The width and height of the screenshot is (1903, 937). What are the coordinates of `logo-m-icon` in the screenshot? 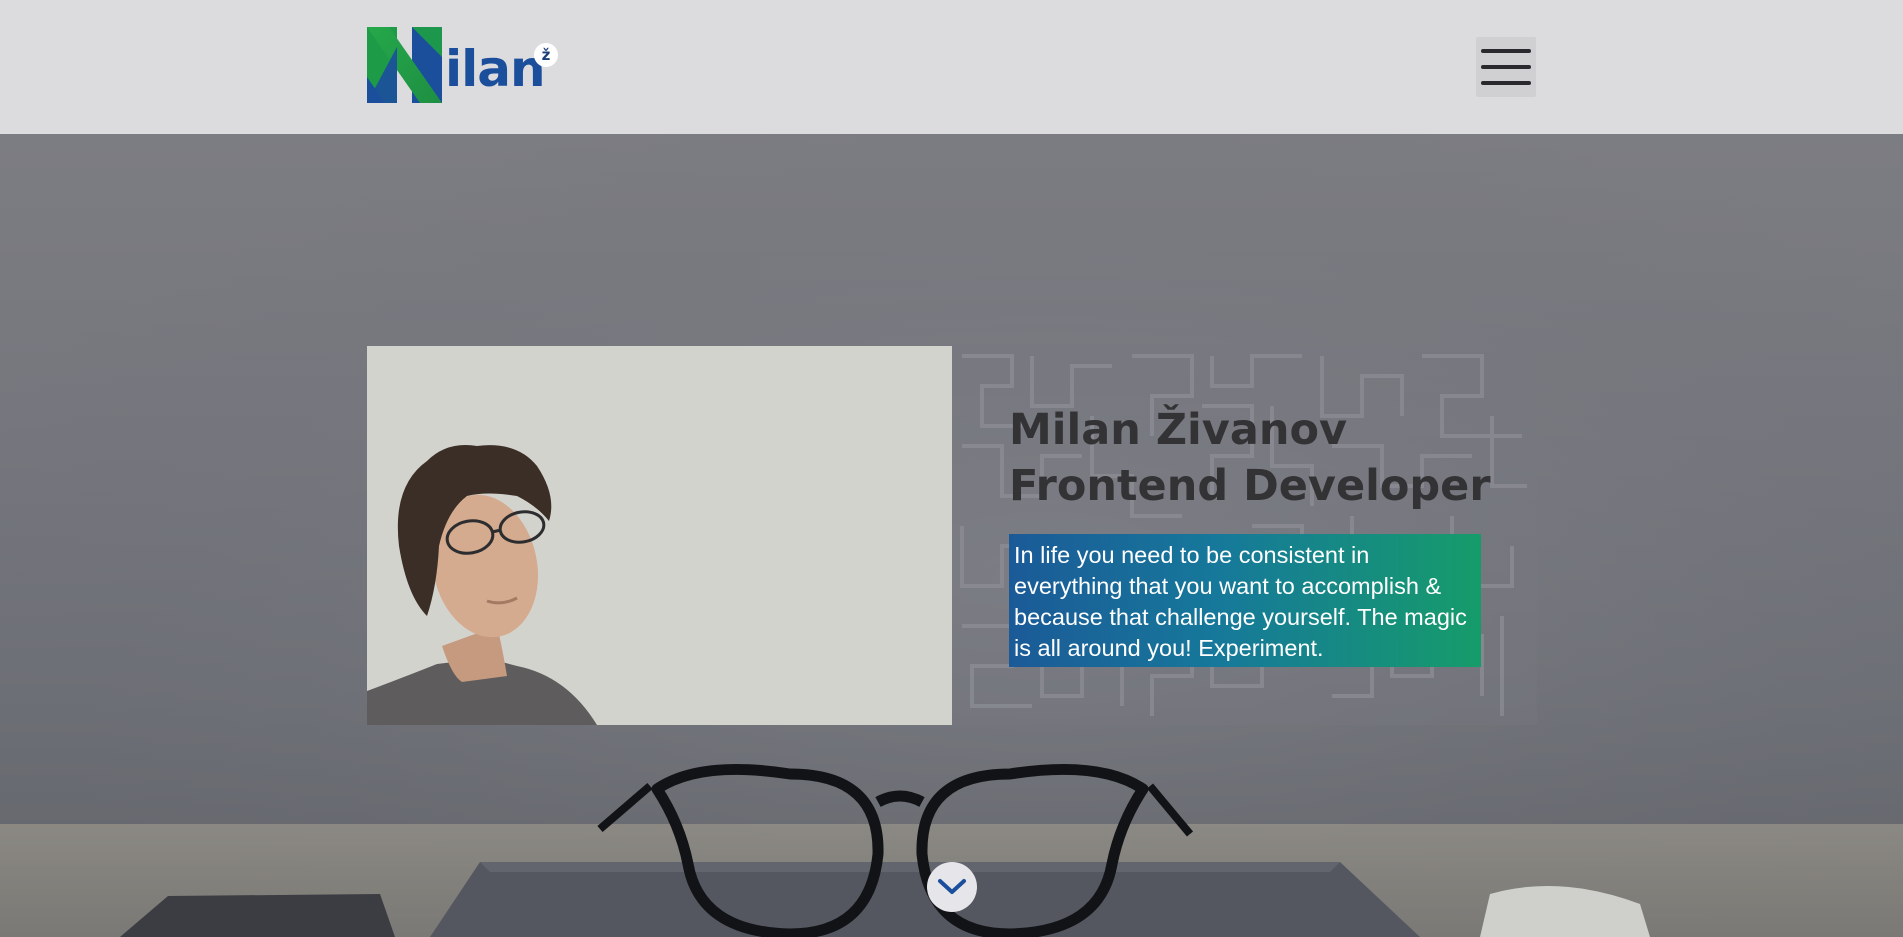 It's located at (404, 65).